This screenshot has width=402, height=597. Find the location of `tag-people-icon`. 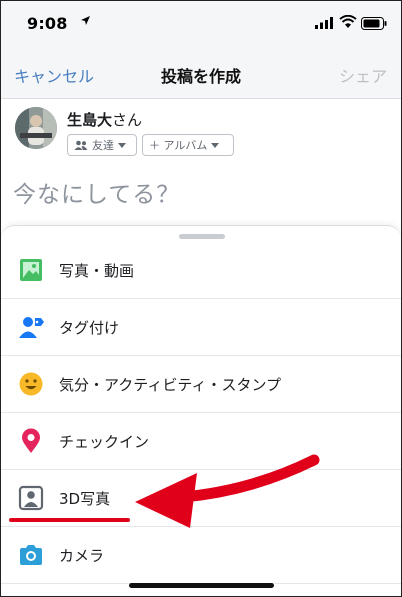

tag-people-icon is located at coordinates (31, 327).